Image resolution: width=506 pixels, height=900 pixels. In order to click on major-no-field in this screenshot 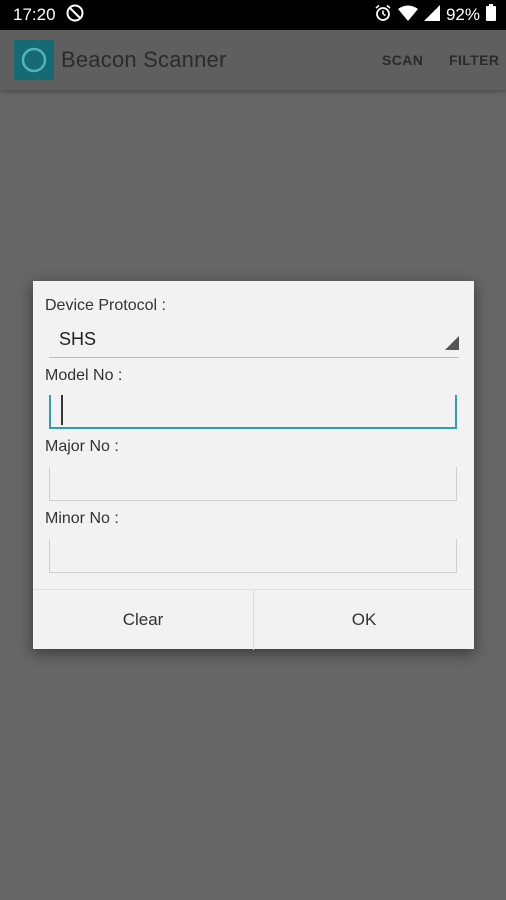, I will do `click(253, 484)`.